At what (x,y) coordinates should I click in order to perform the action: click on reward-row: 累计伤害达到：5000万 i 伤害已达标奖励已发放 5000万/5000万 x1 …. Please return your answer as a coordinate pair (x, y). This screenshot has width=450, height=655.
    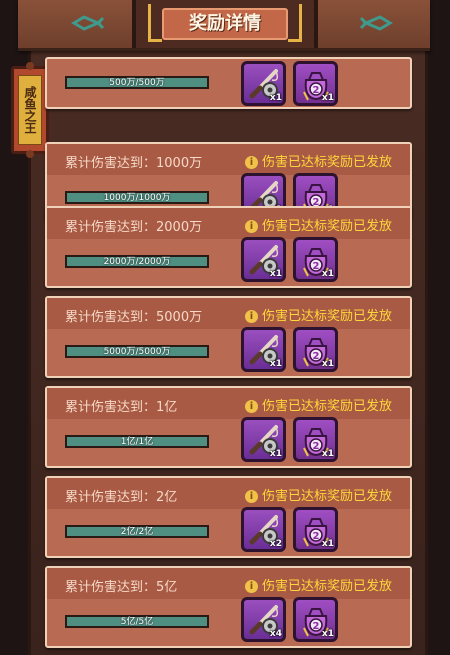
    Looking at the image, I should click on (228, 337).